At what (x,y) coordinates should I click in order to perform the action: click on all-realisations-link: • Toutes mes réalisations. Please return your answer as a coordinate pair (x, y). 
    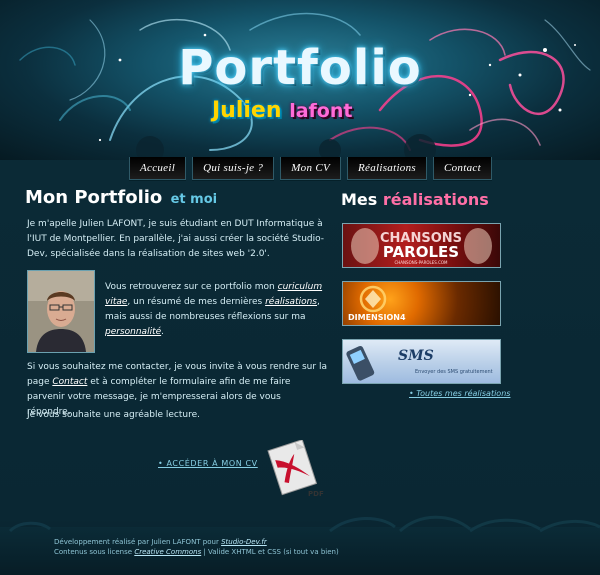
    Looking at the image, I should click on (459, 393).